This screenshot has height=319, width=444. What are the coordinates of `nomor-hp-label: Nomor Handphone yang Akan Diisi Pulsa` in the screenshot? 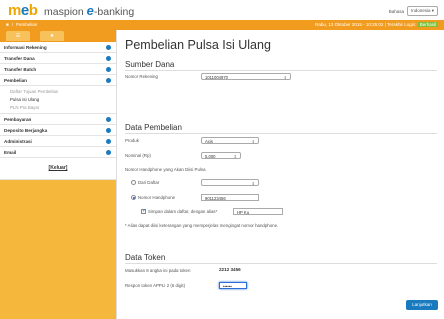 It's located at (165, 169).